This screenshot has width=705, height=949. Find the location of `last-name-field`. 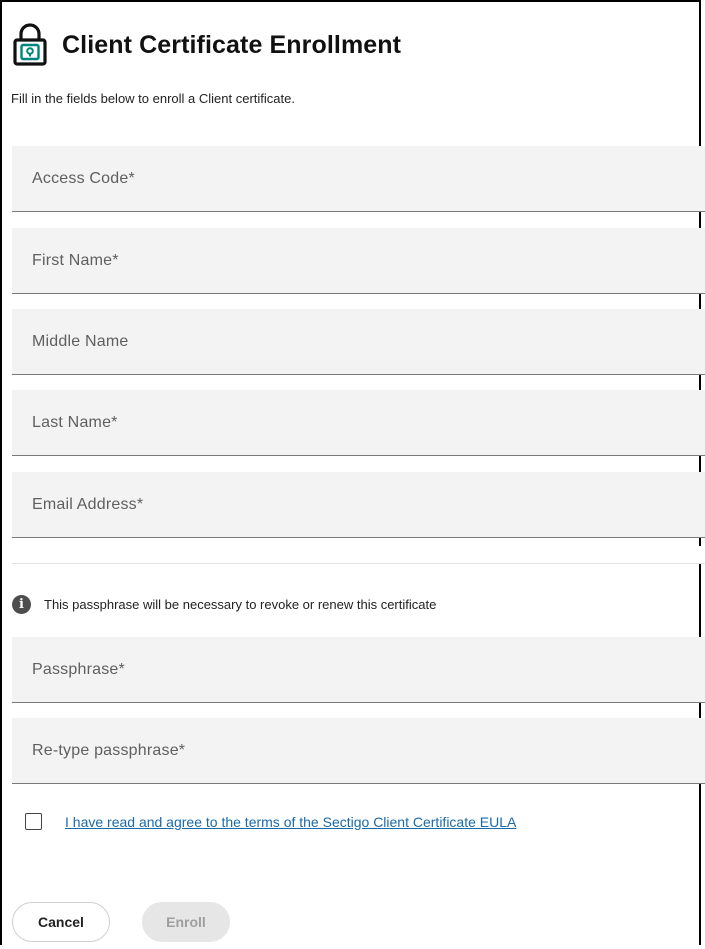

last-name-field is located at coordinates (358, 423).